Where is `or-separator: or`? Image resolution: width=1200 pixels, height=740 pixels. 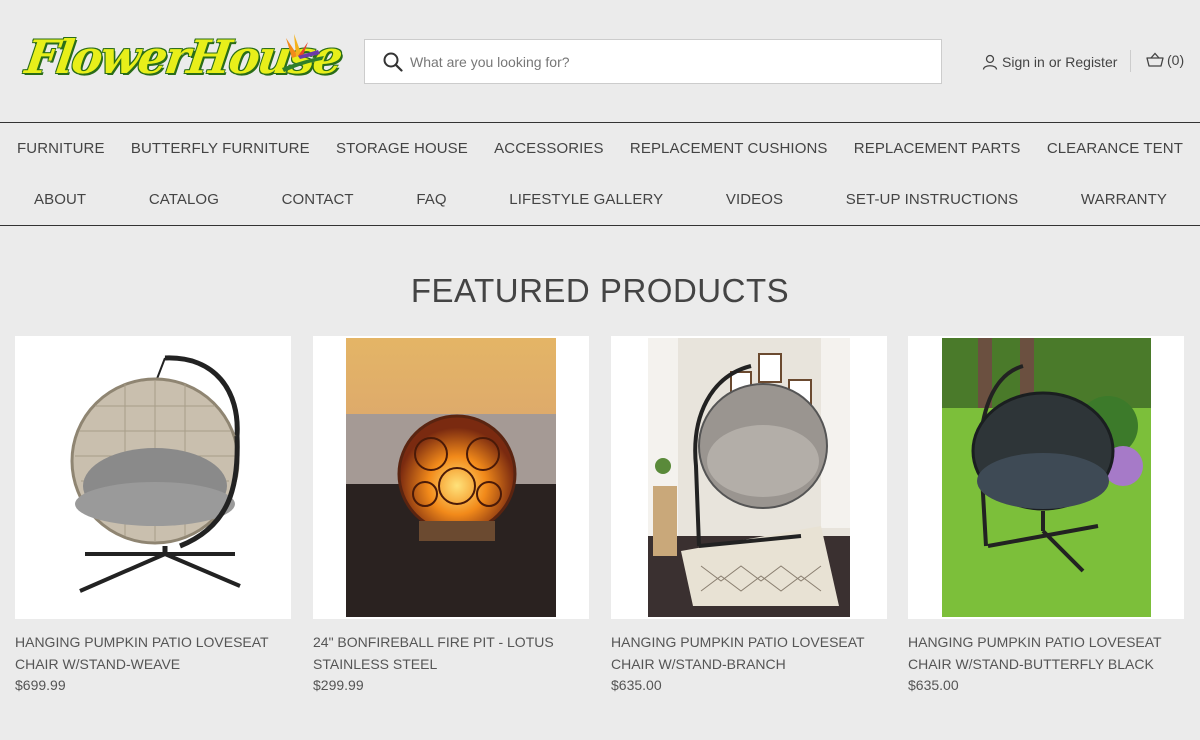
or-separator: or is located at coordinates (1055, 62).